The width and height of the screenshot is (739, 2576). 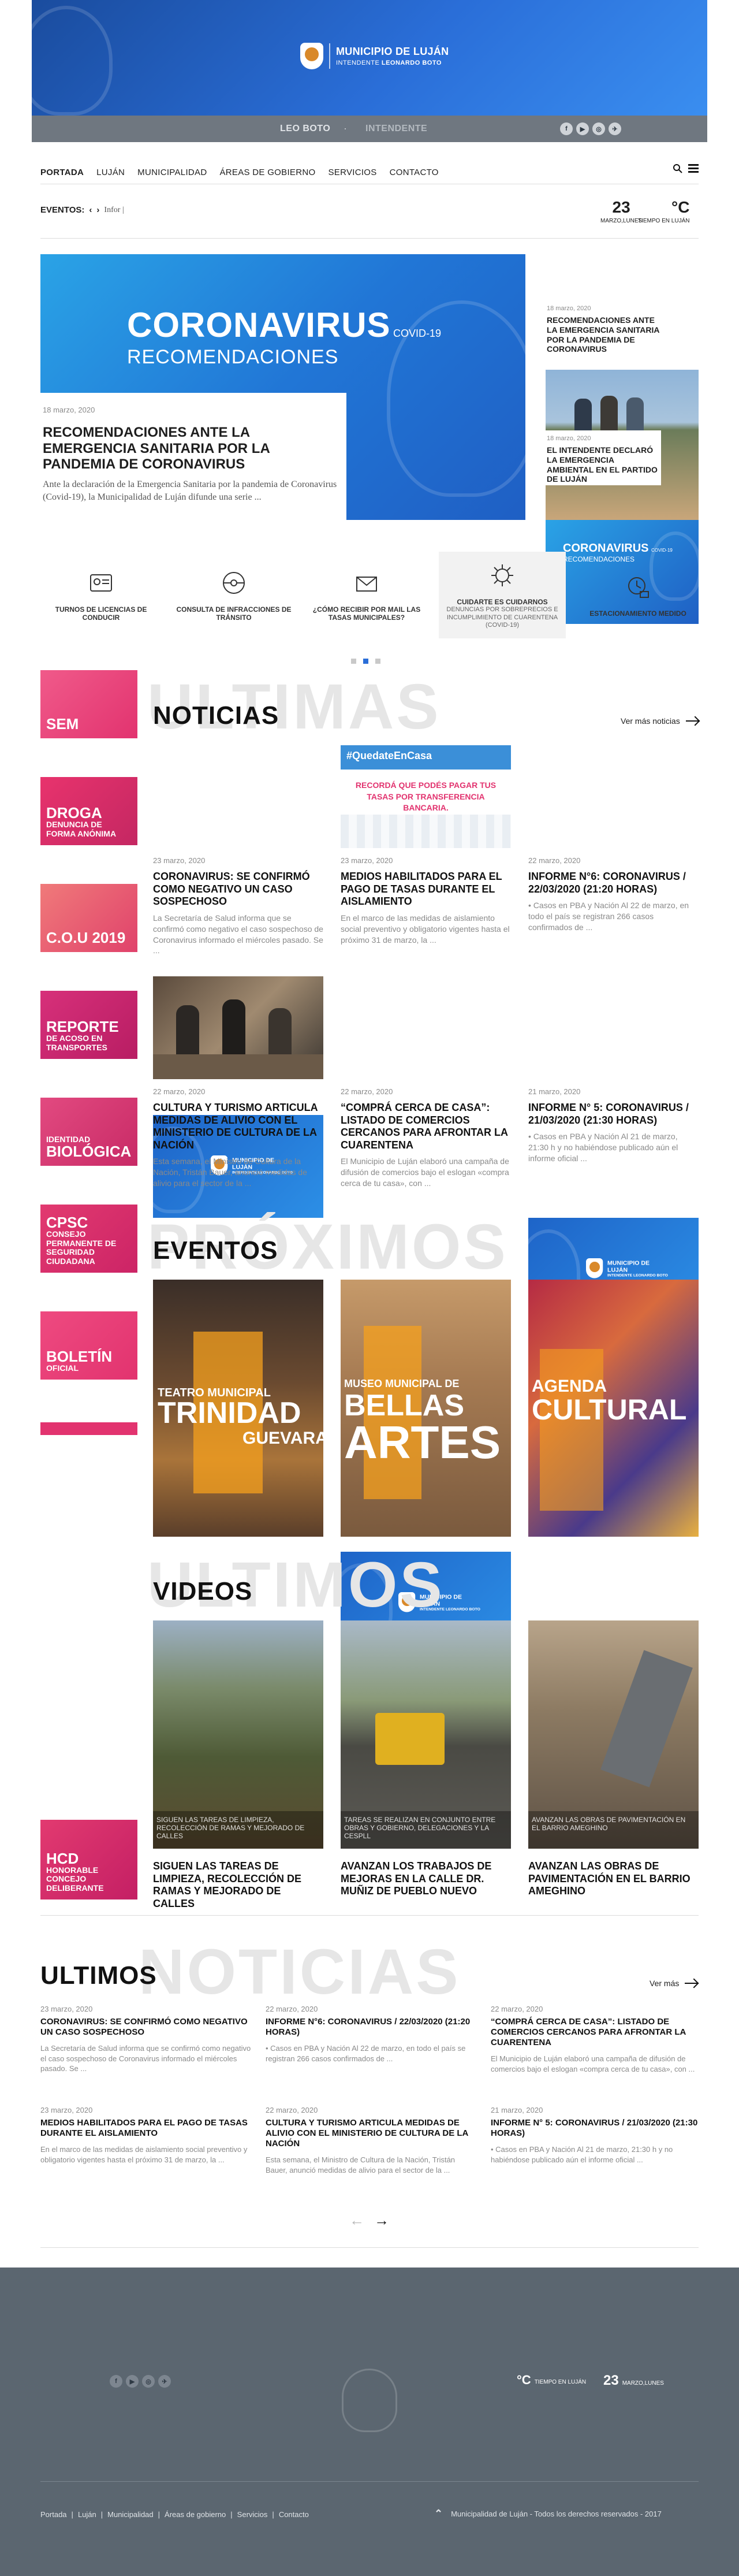 What do you see at coordinates (358, 63) in the screenshot?
I see `intendant-prefix: INTENDENTE` at bounding box center [358, 63].